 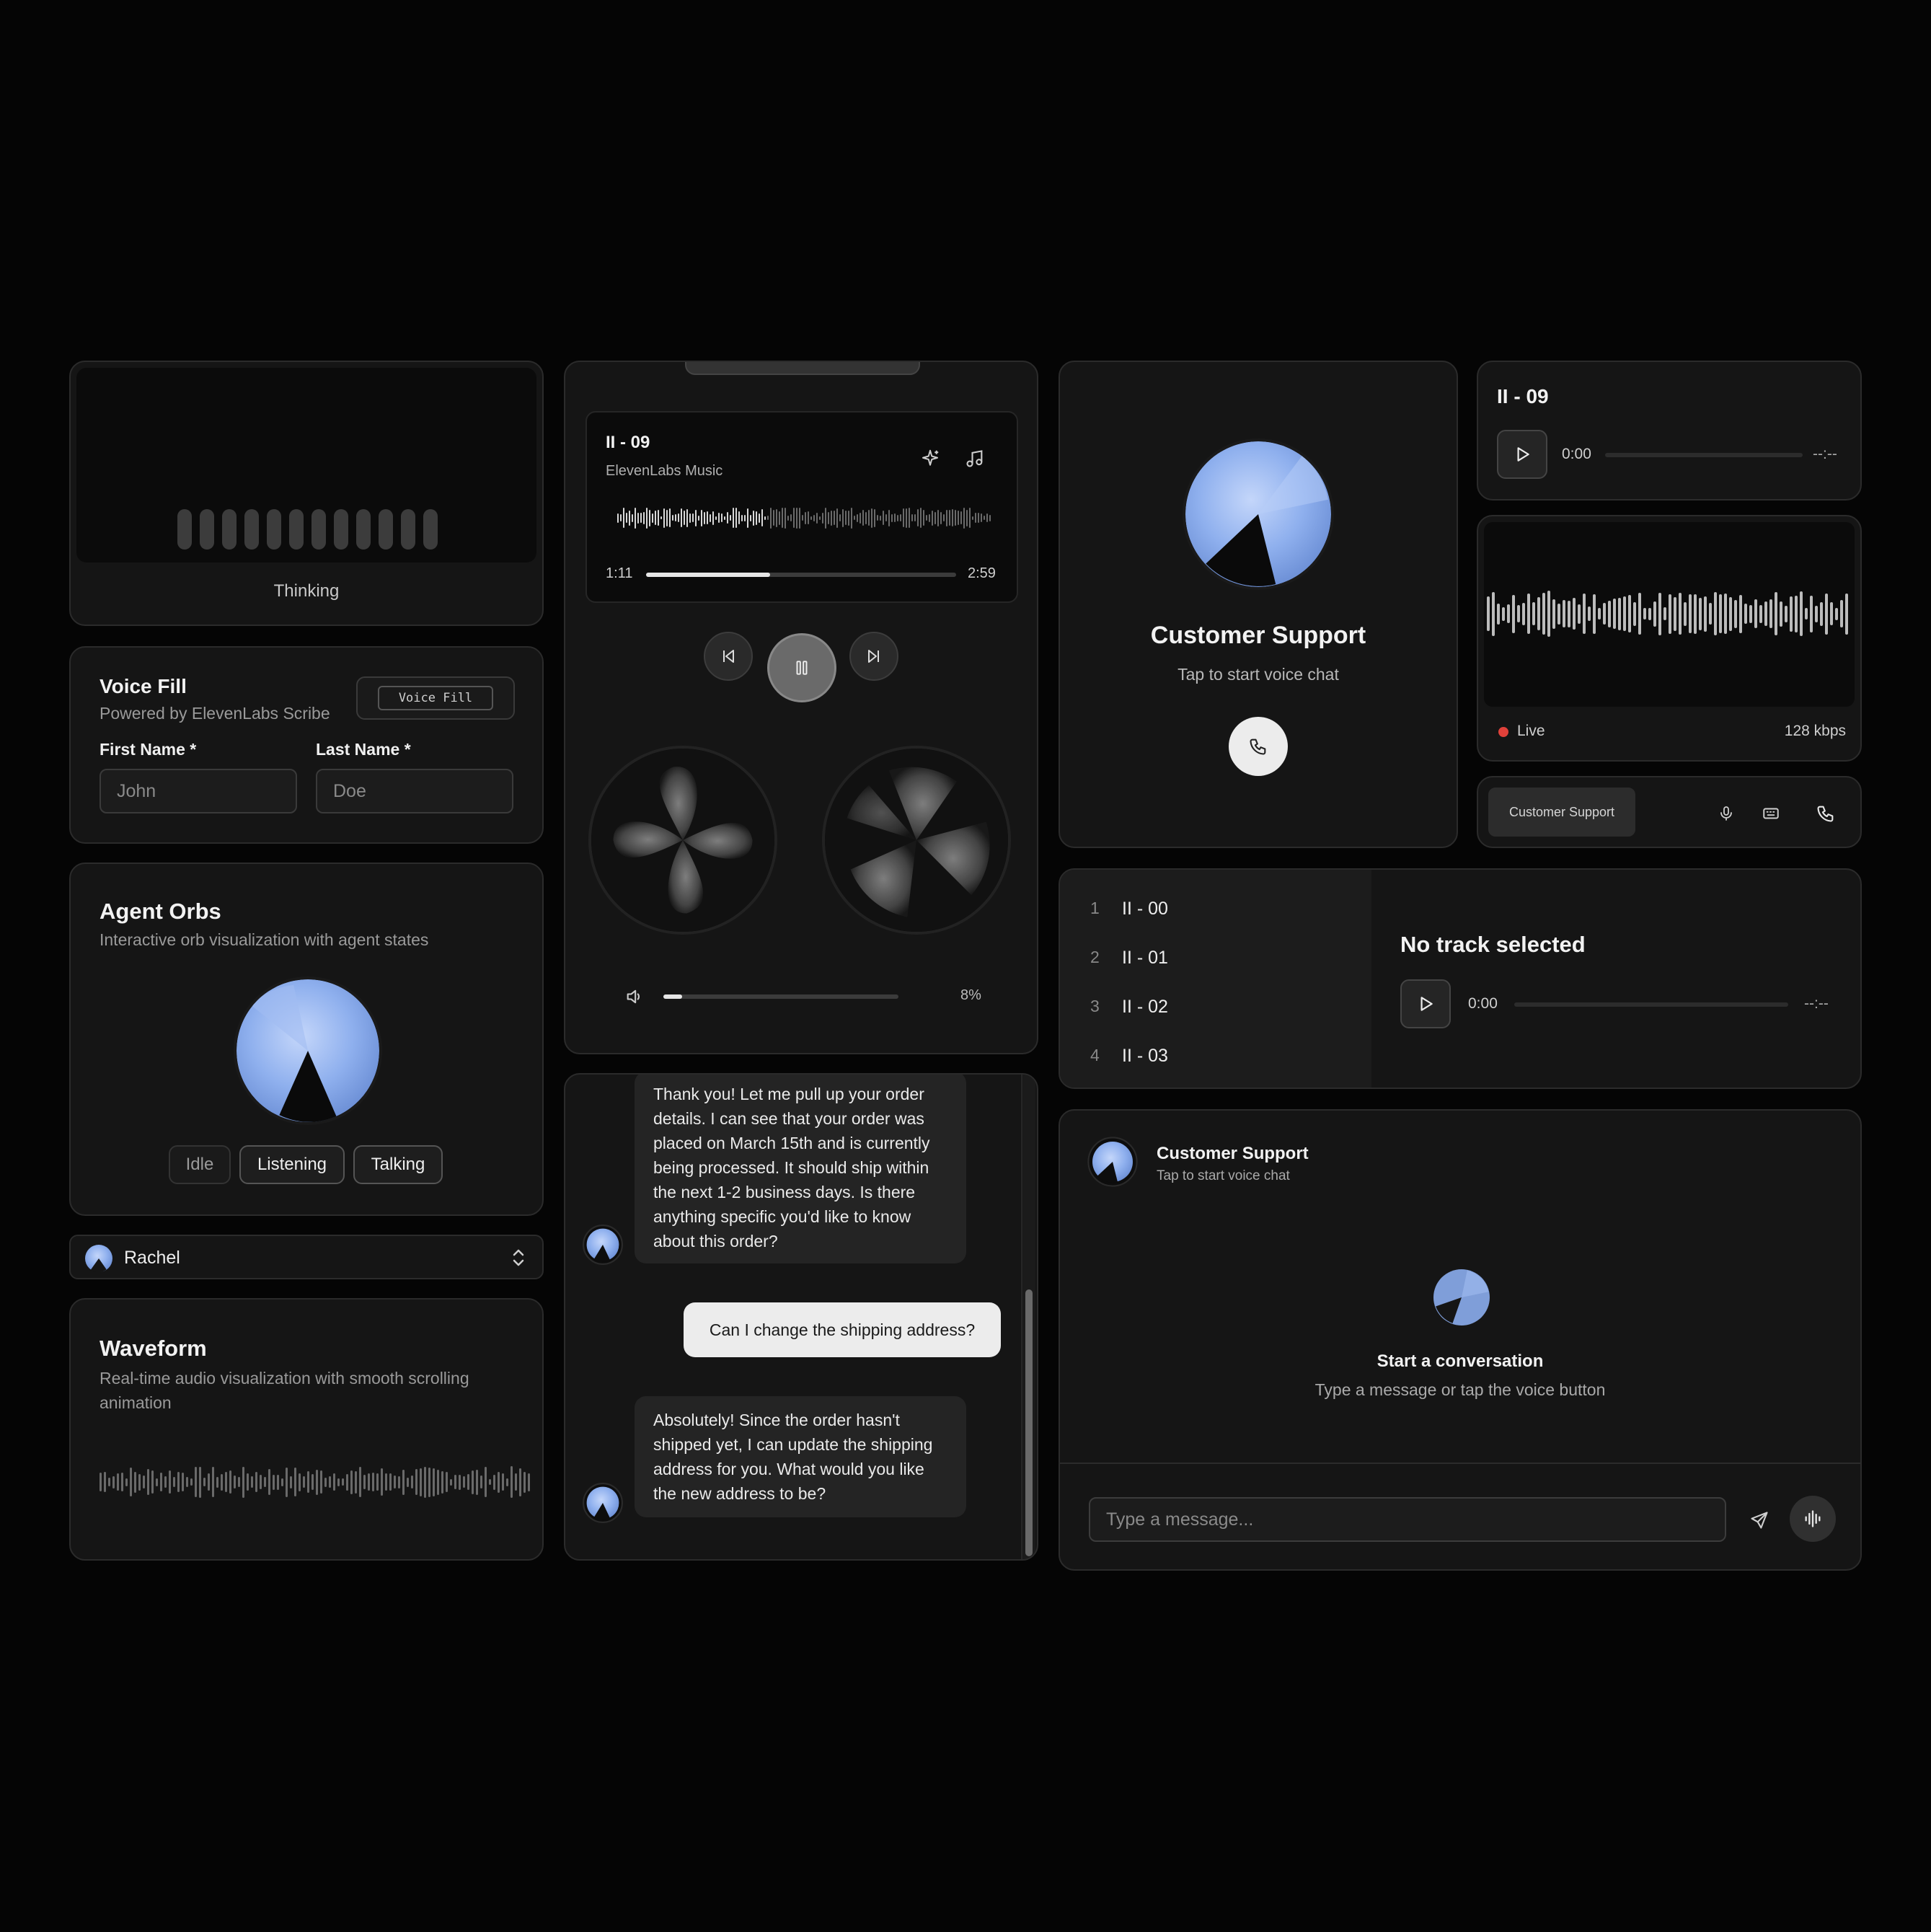 I want to click on mini-play-button, so click(x=1522, y=454).